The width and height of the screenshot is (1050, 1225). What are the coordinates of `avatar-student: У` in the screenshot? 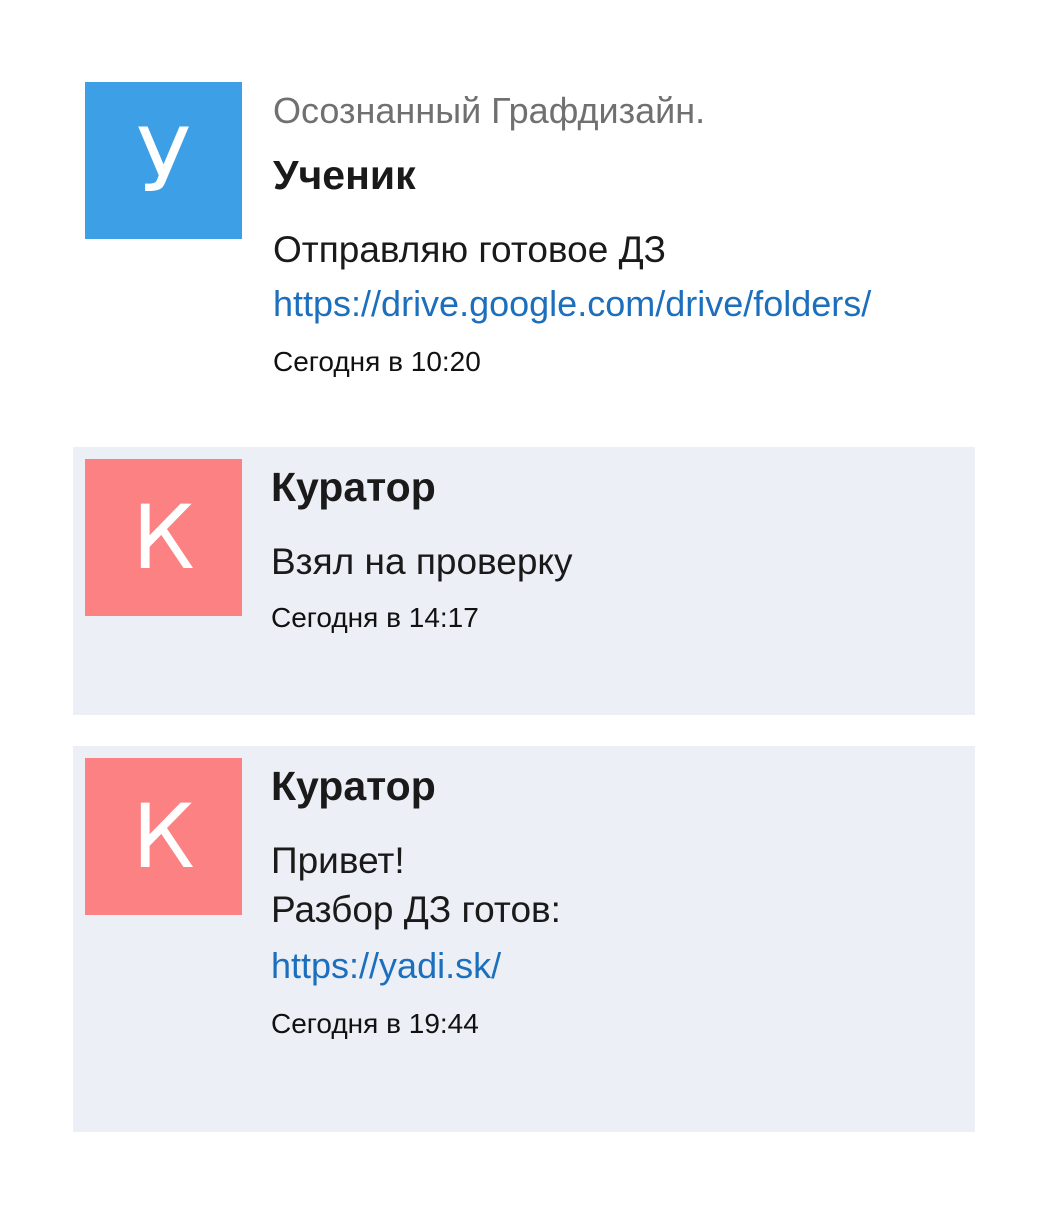 It's located at (163, 160).